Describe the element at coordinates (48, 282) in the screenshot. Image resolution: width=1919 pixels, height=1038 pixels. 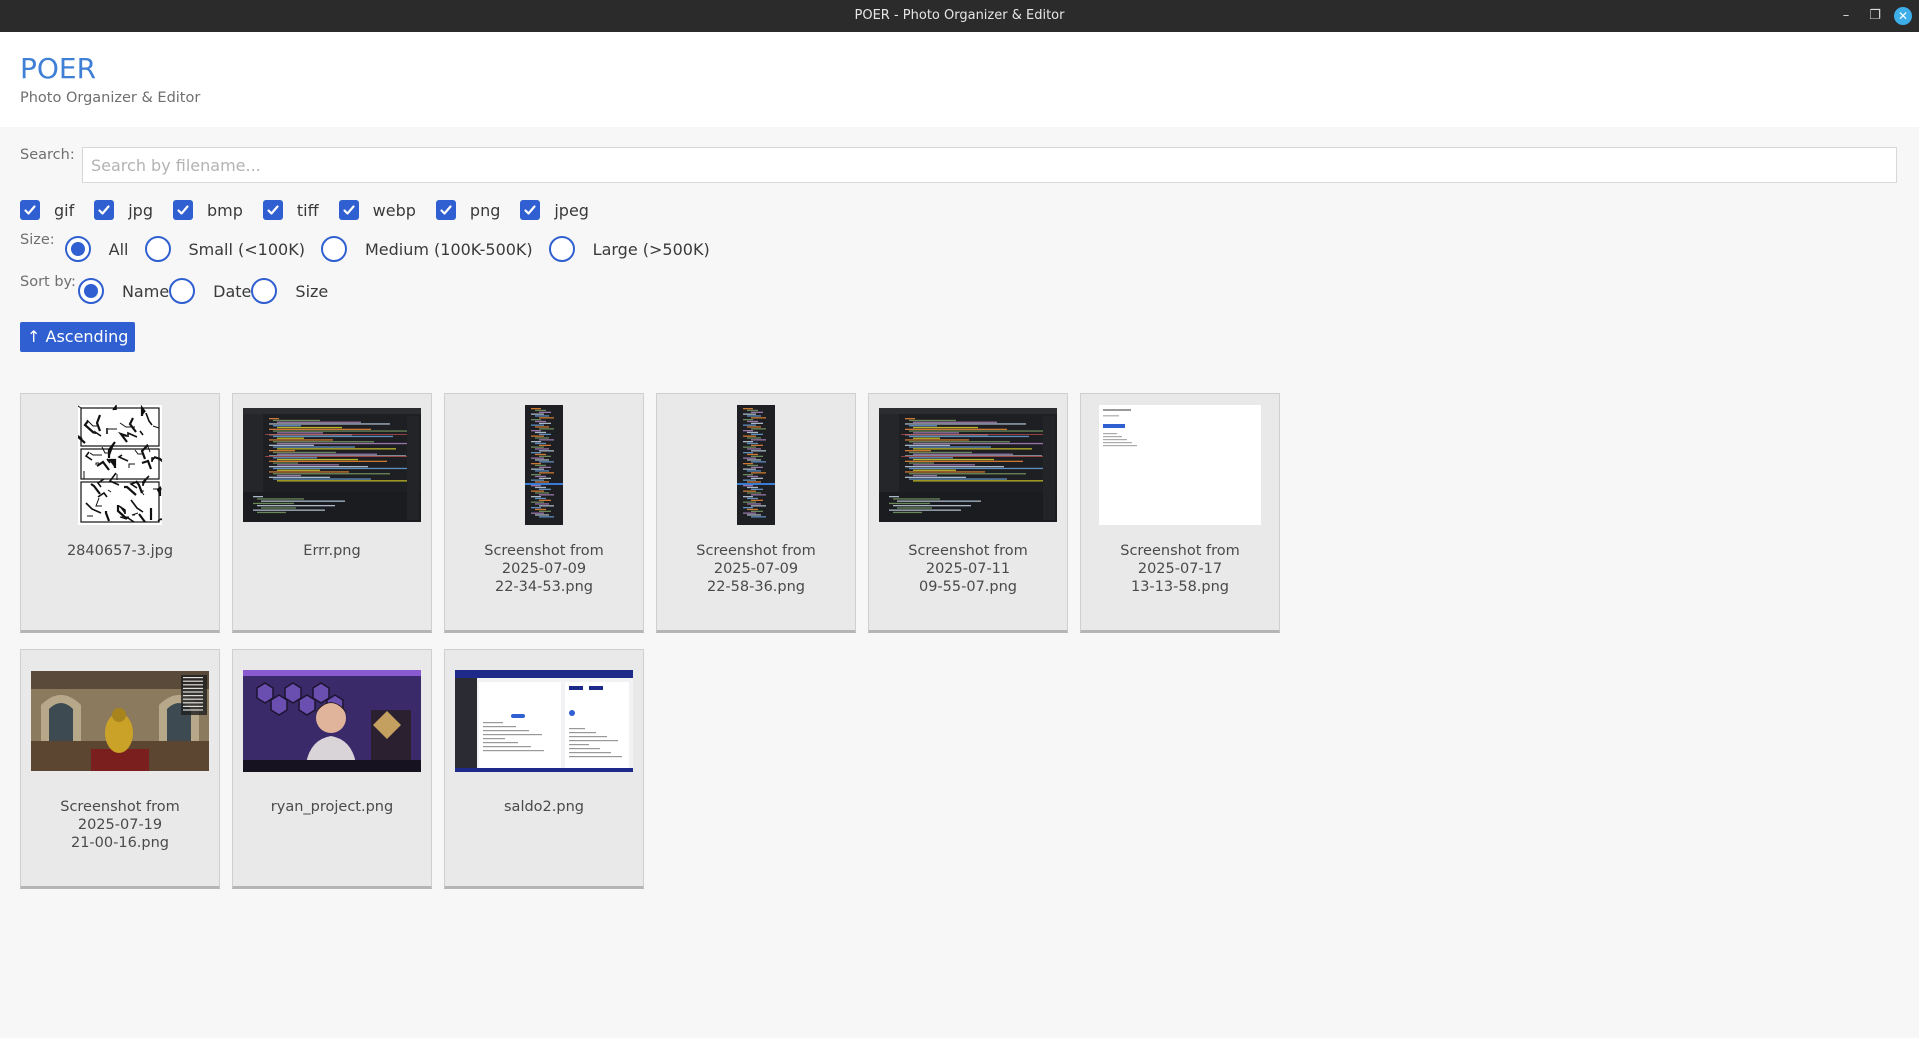
I see `sort-label: Sort by:` at that location.